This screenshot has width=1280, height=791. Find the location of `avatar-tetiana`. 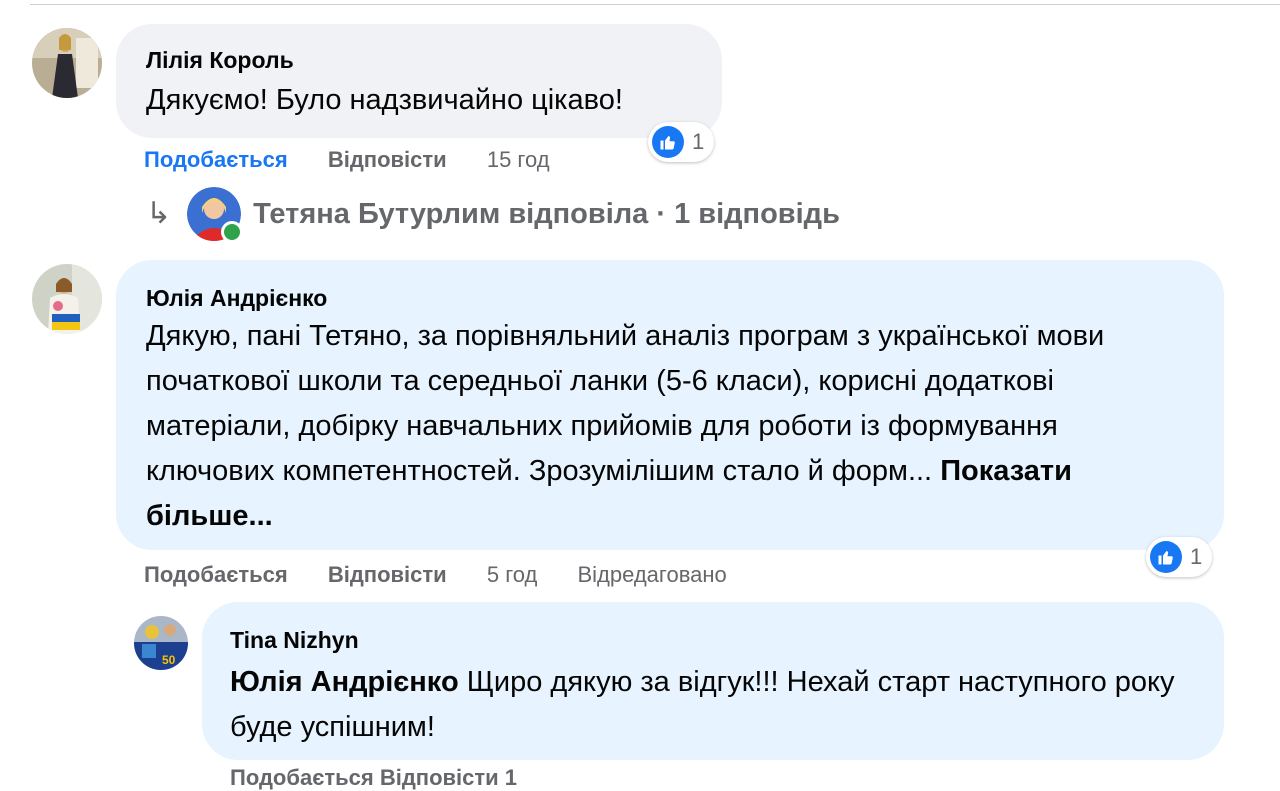

avatar-tetiana is located at coordinates (215, 215).